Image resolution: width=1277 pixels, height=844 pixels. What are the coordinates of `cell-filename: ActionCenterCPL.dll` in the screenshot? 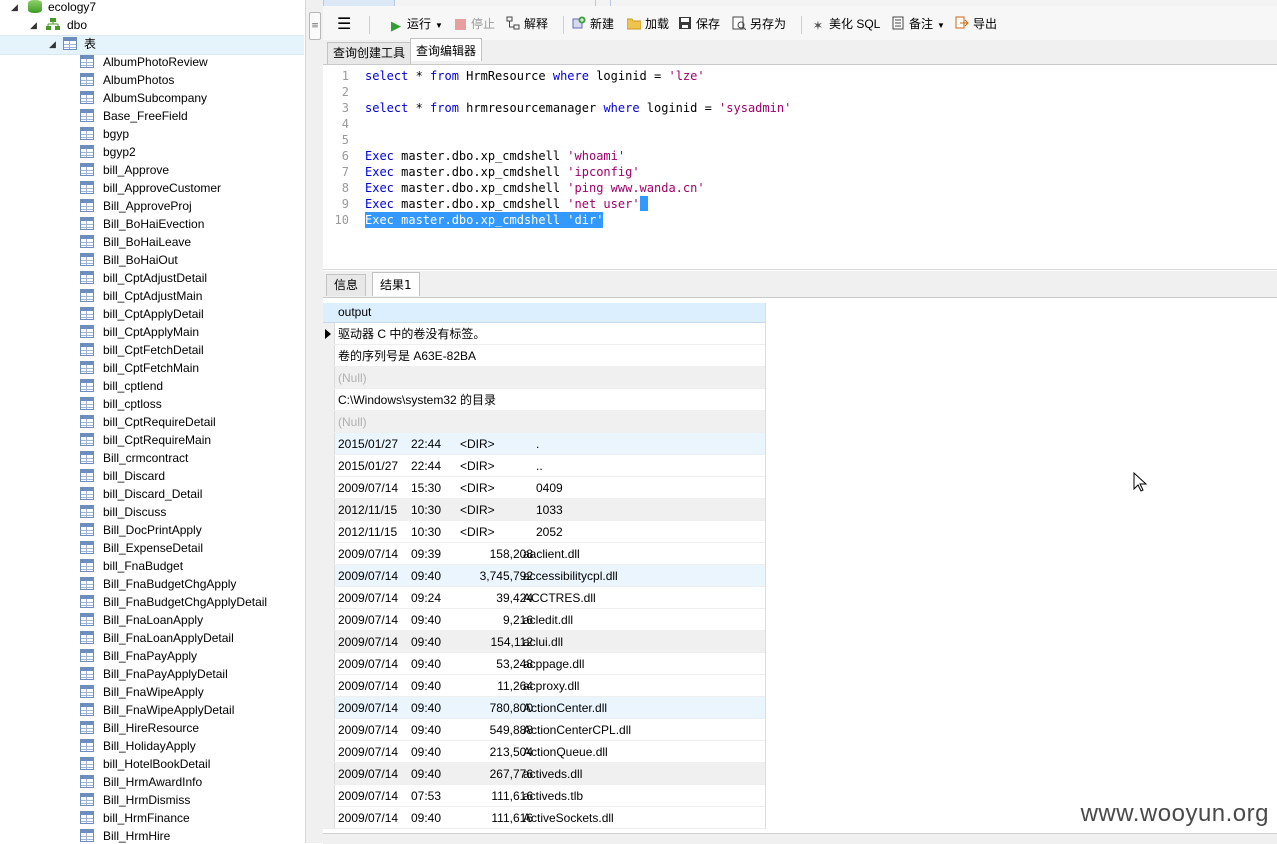 It's located at (577, 730).